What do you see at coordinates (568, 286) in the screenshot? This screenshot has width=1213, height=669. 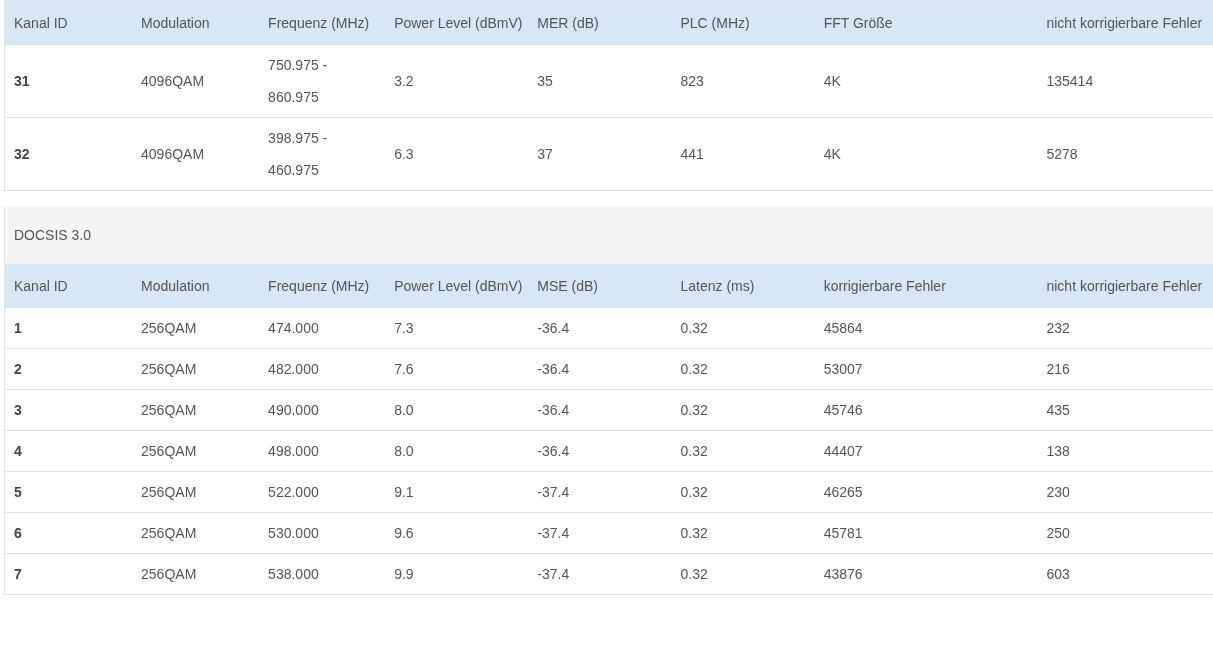 I see `column-header: MSE (dB)` at bounding box center [568, 286].